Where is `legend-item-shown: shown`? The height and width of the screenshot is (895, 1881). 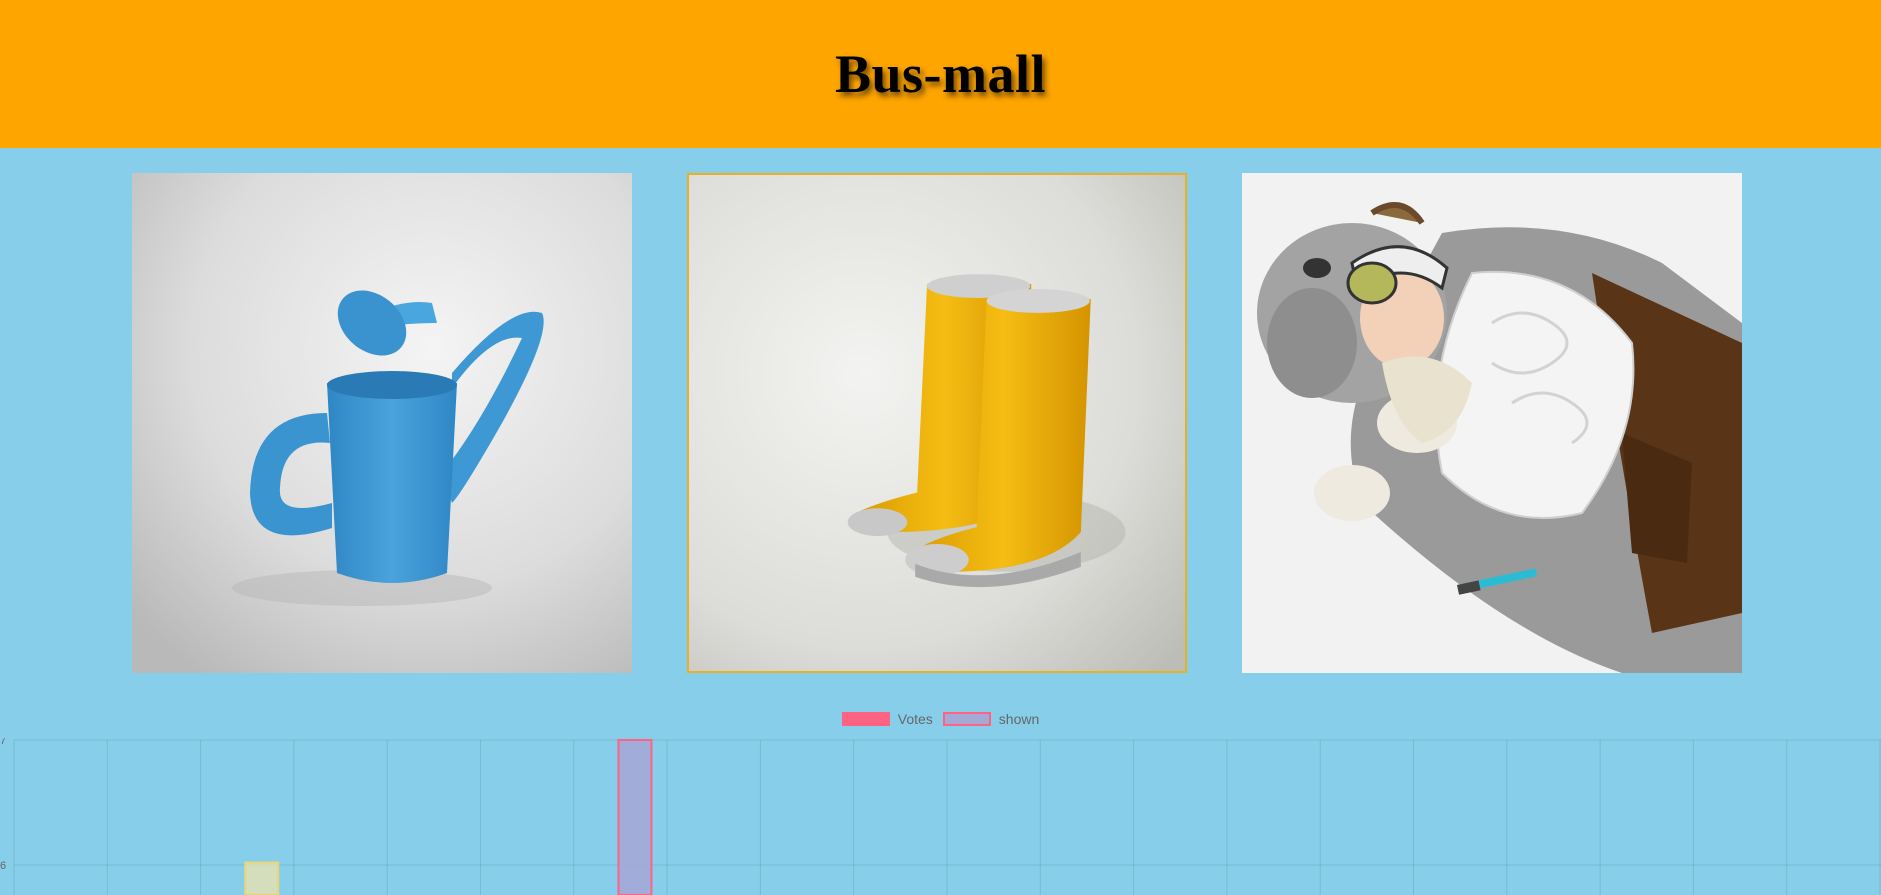 legend-item-shown: shown is located at coordinates (991, 719).